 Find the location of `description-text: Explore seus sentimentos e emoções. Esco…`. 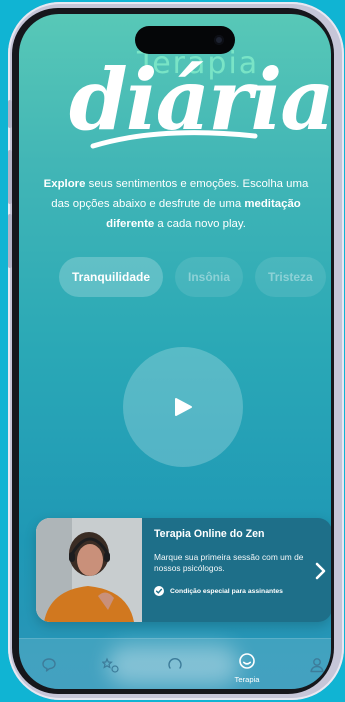

description-text: Explore seus sentimentos e emoções. Esco… is located at coordinates (176, 204).